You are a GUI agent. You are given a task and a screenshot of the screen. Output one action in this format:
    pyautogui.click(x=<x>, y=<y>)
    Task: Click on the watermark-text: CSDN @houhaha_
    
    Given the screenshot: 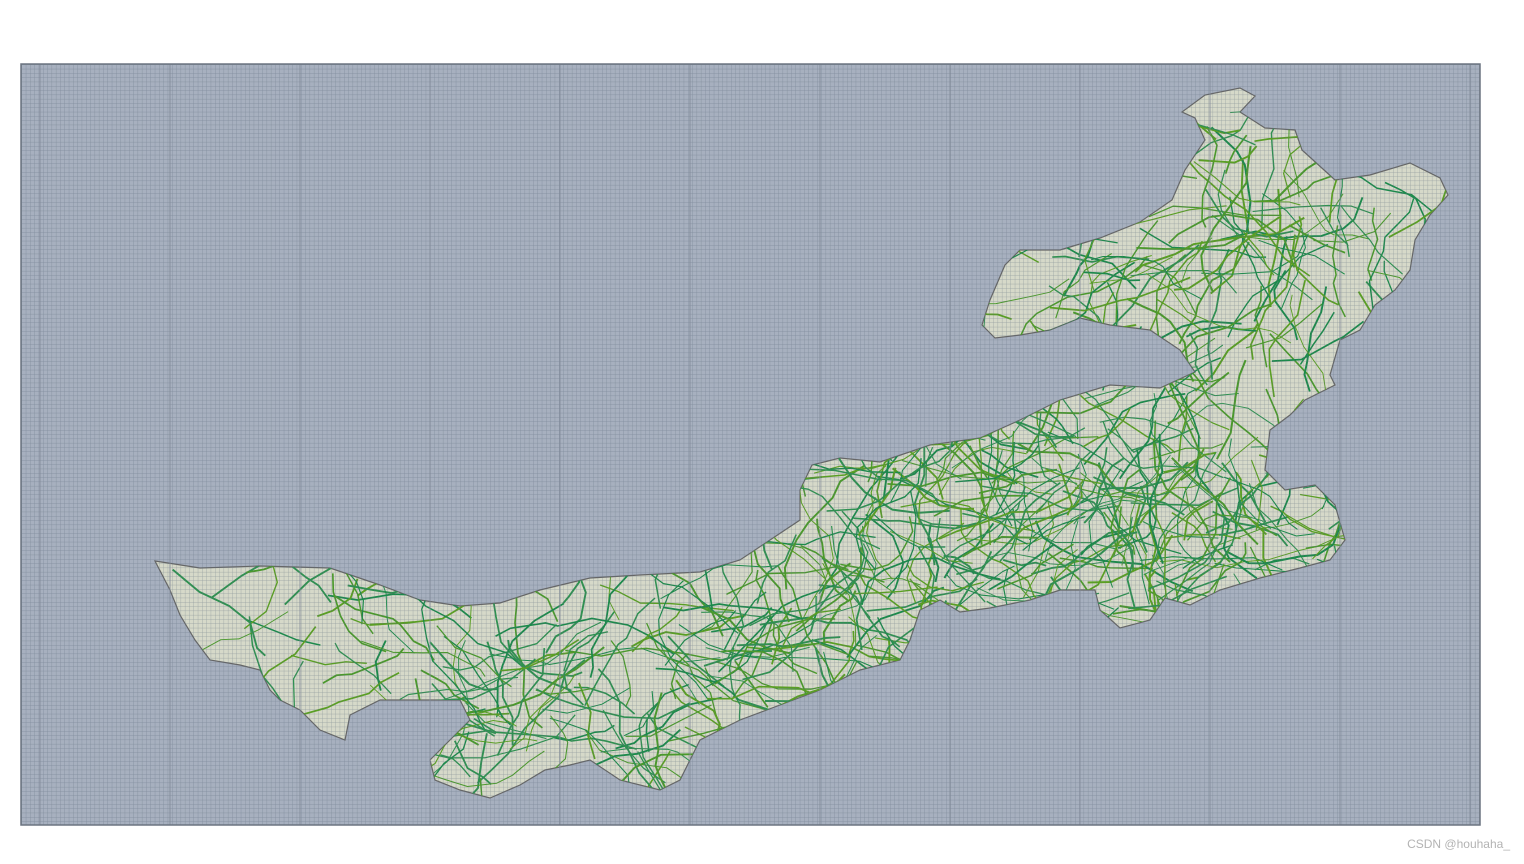 What is the action you would take?
    pyautogui.click(x=1458, y=844)
    